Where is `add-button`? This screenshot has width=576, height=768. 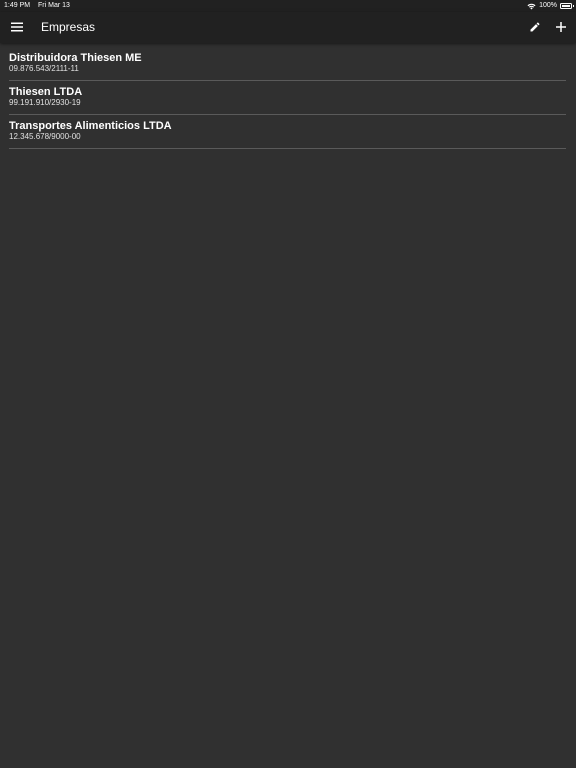
add-button is located at coordinates (561, 27).